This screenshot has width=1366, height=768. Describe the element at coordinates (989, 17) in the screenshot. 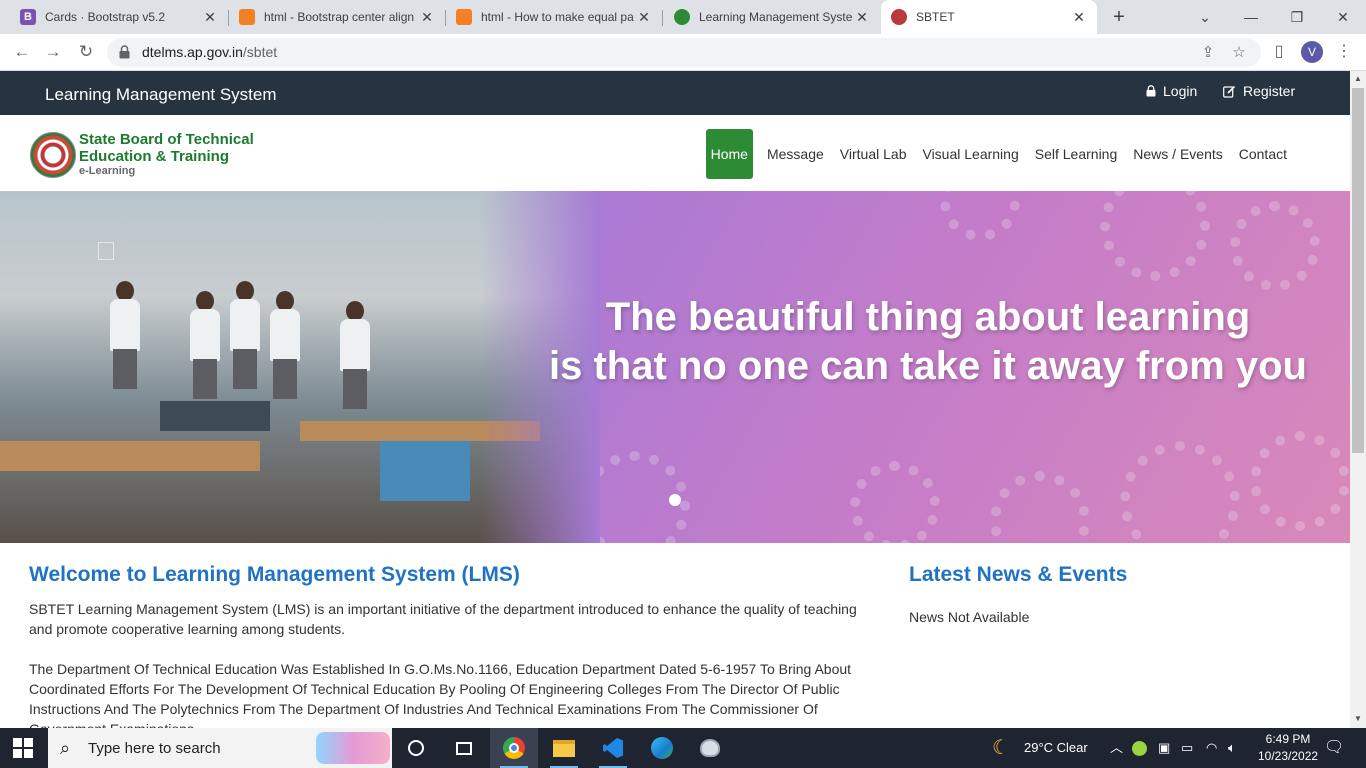

I see `browser-tab-active: SBTET ✕` at that location.